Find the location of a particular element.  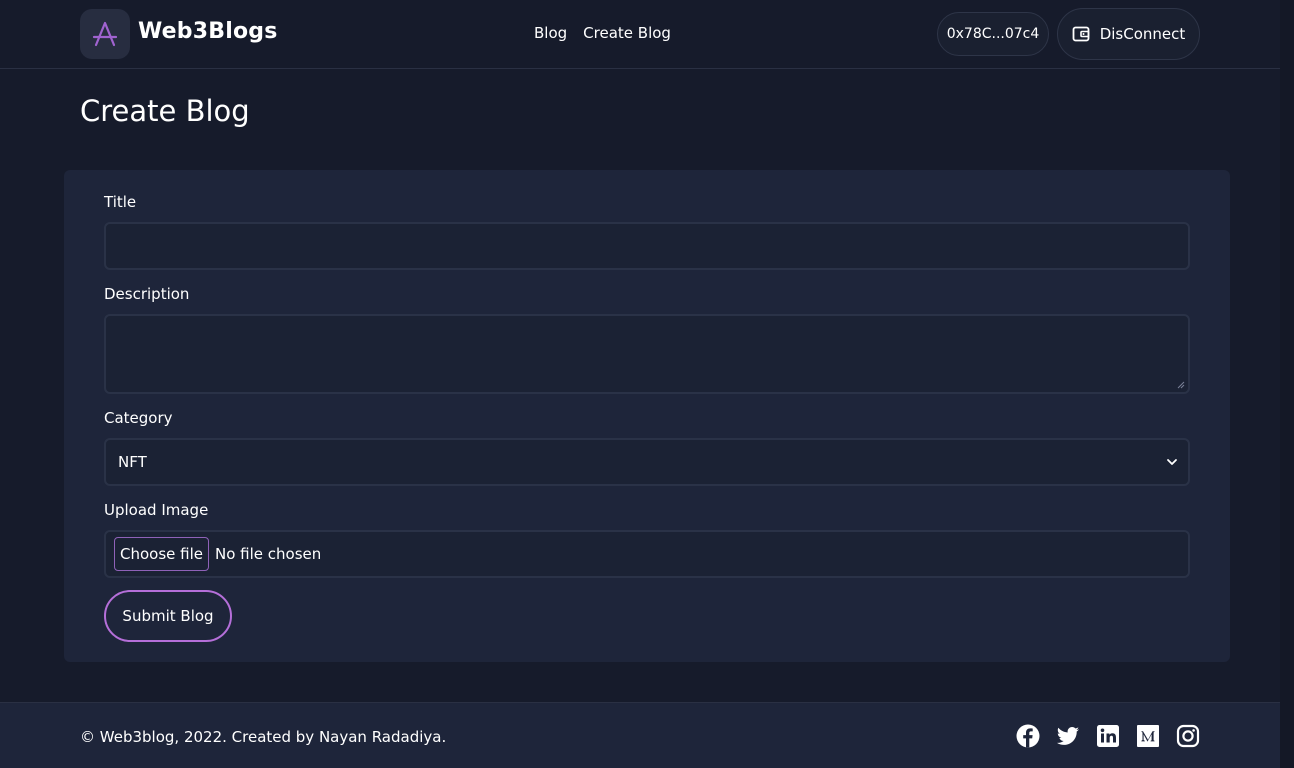

wallet-address-badge: 0x78C...07c4 is located at coordinates (993, 34).